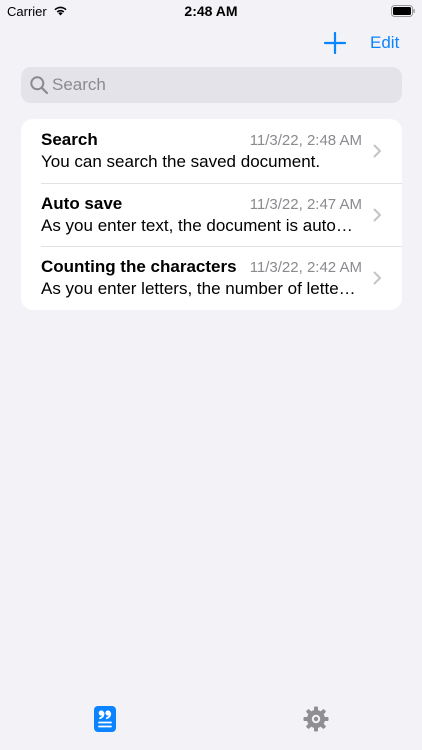 The width and height of the screenshot is (422, 750). I want to click on edit-button: Edit, so click(384, 43).